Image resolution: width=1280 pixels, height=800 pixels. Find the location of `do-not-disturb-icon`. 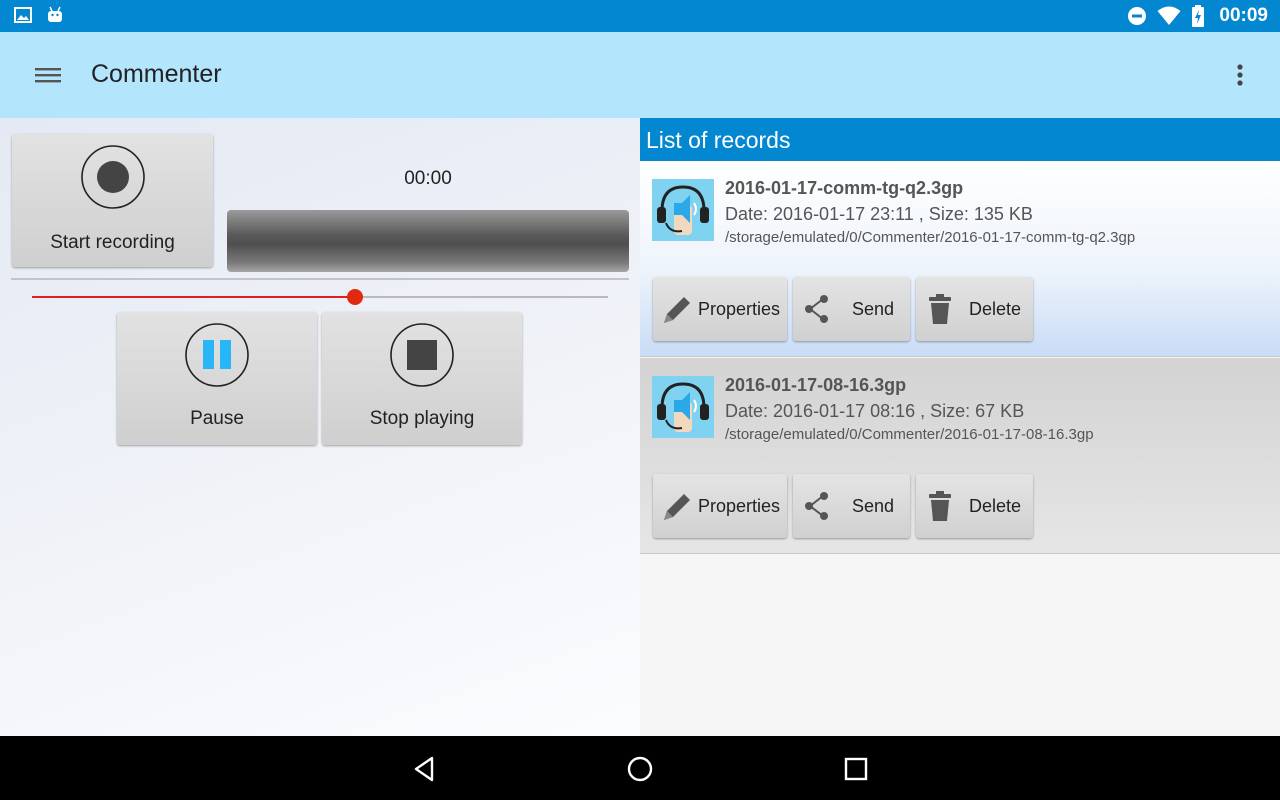

do-not-disturb-icon is located at coordinates (1137, 16).